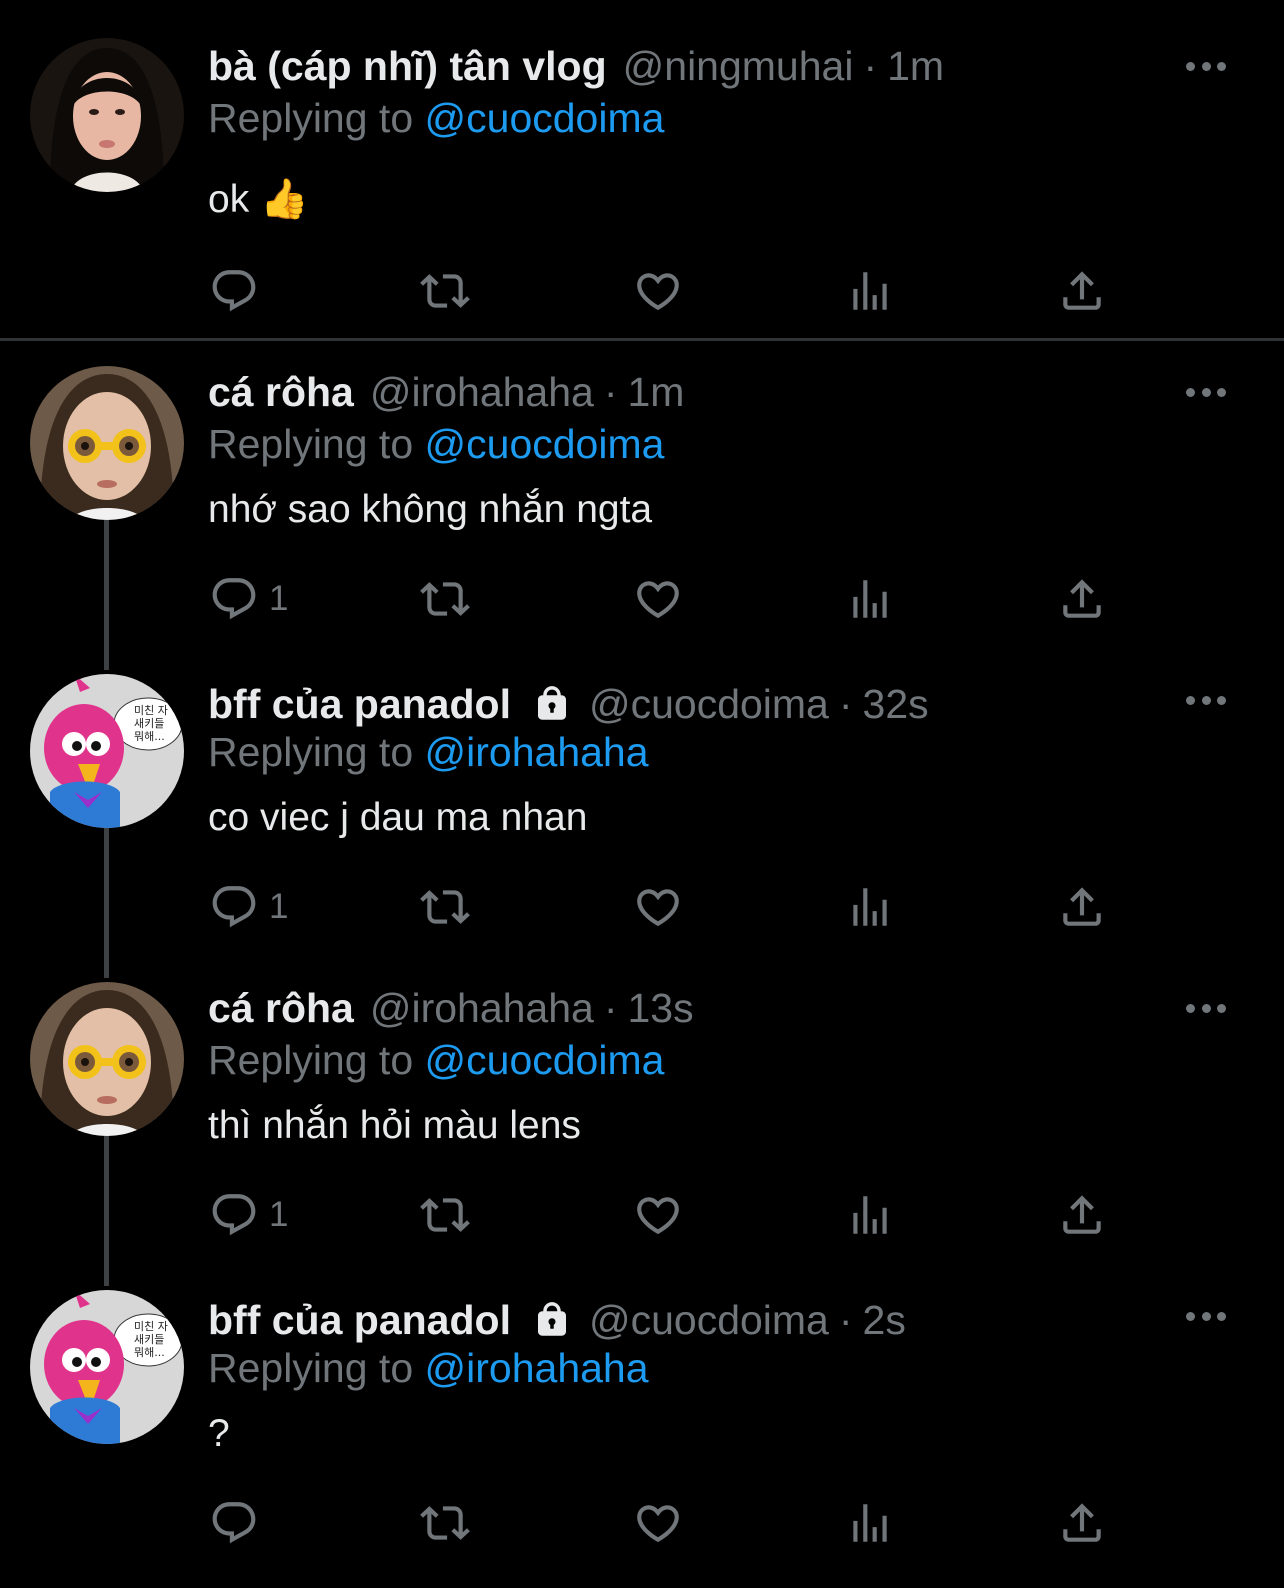 The width and height of the screenshot is (1284, 1588). I want to click on replying-to: Replying to @cuocdoima, so click(436, 1060).